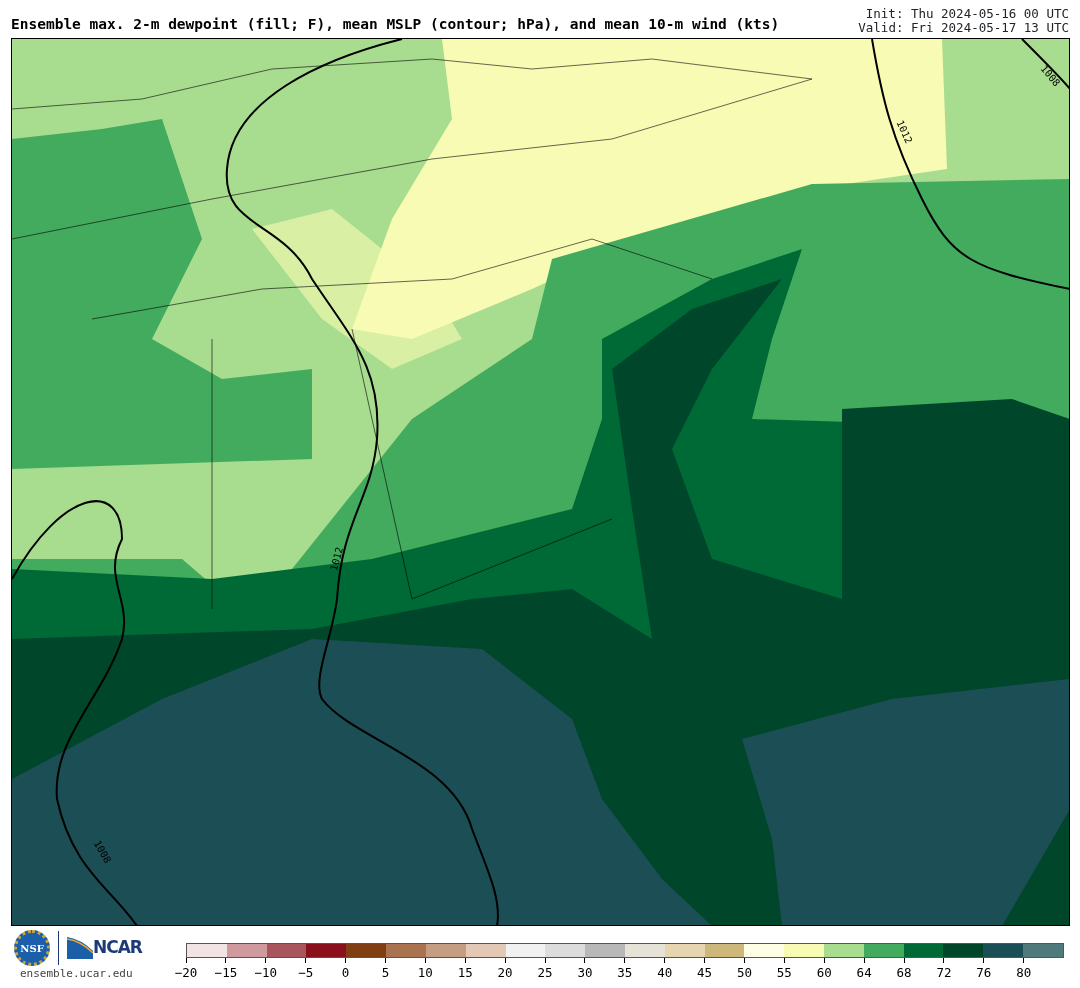  Describe the element at coordinates (266, 972) in the screenshot. I see `tick-label: −10` at that location.